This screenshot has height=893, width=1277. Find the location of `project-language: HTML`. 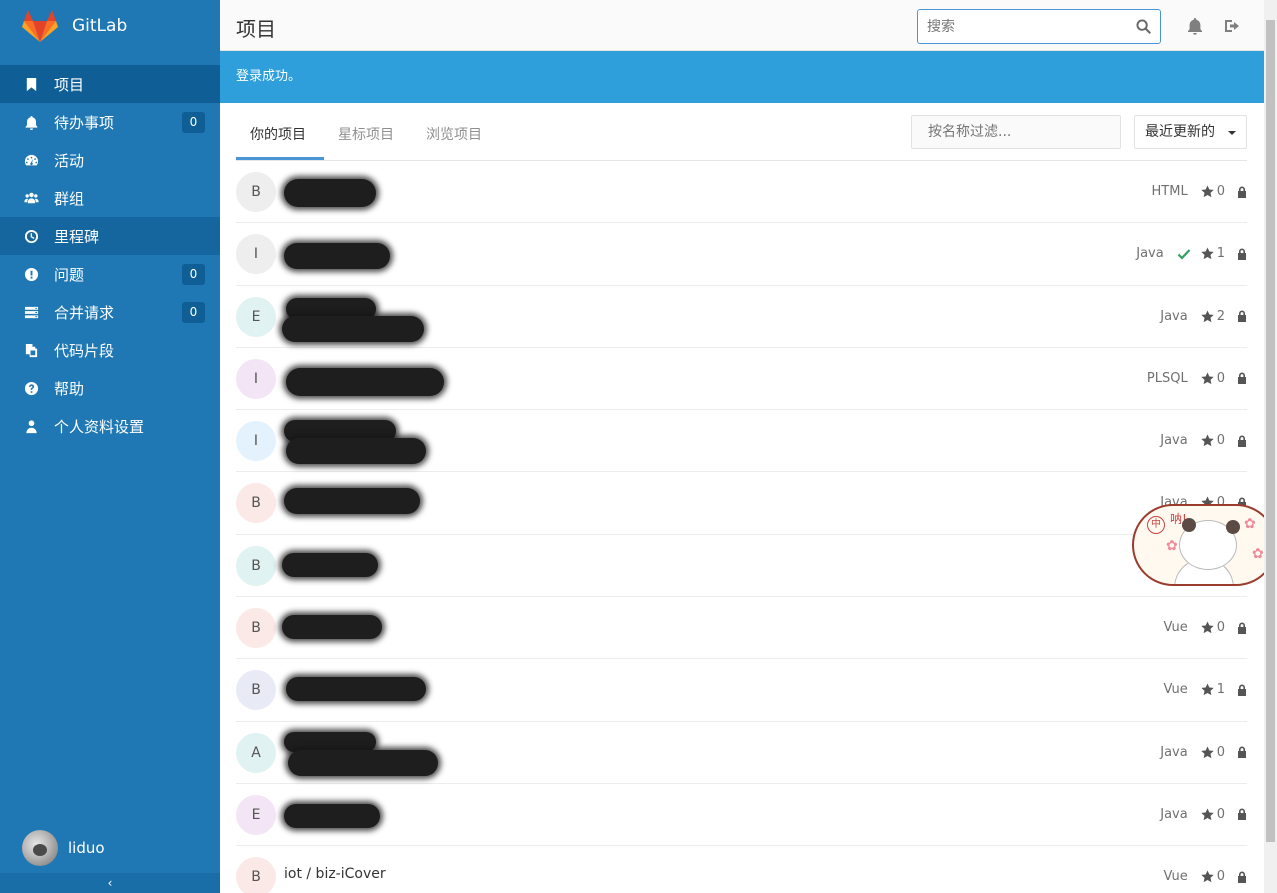

project-language: HTML is located at coordinates (1169, 191).